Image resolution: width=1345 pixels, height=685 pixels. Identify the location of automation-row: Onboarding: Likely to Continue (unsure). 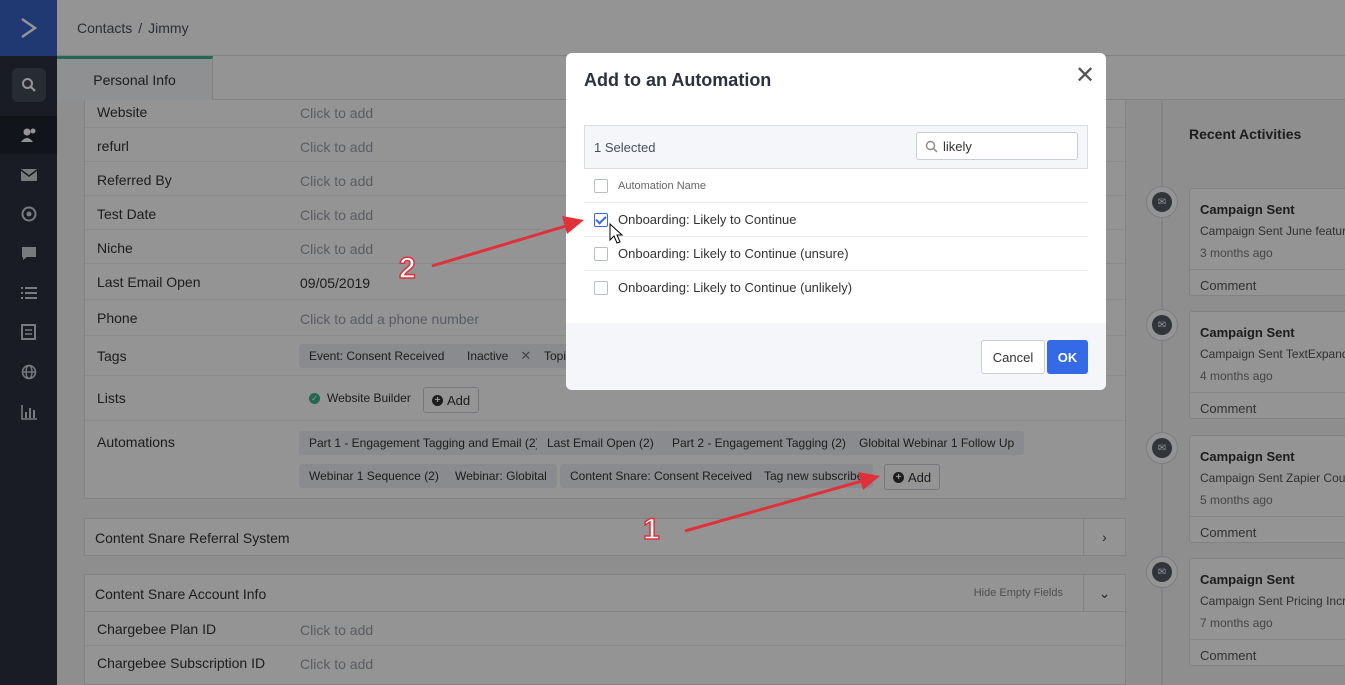
(836, 254).